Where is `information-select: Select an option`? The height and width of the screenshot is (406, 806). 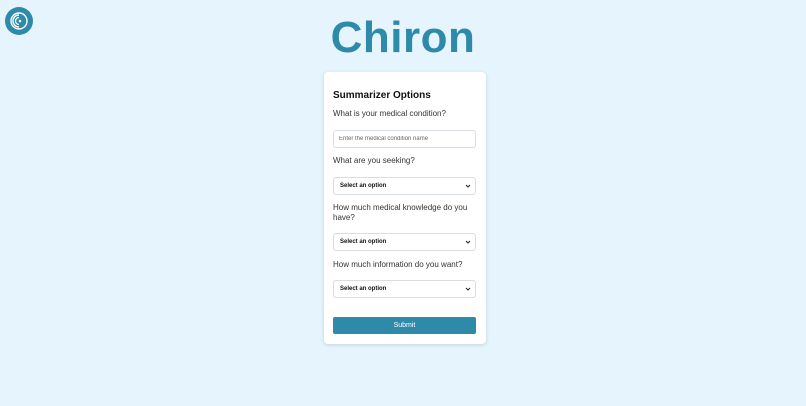 information-select: Select an option is located at coordinates (404, 289).